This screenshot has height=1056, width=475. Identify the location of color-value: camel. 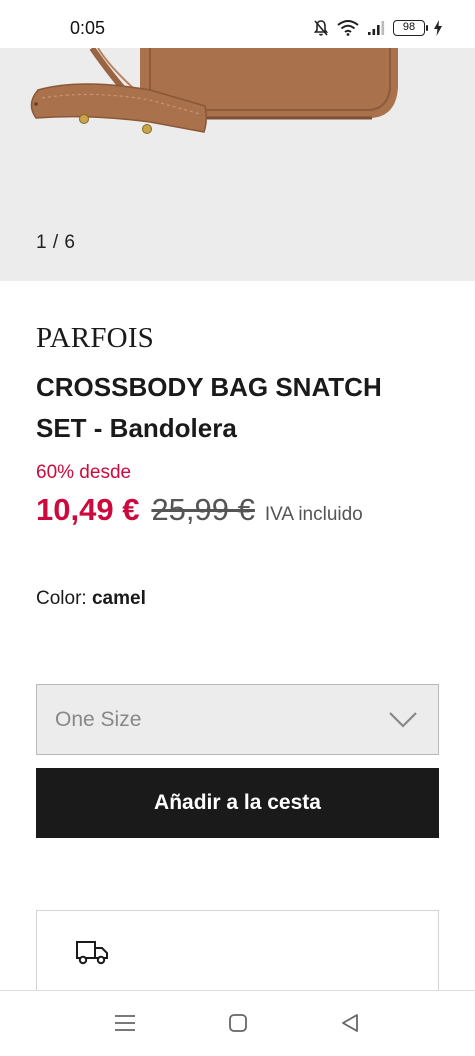
(118, 598).